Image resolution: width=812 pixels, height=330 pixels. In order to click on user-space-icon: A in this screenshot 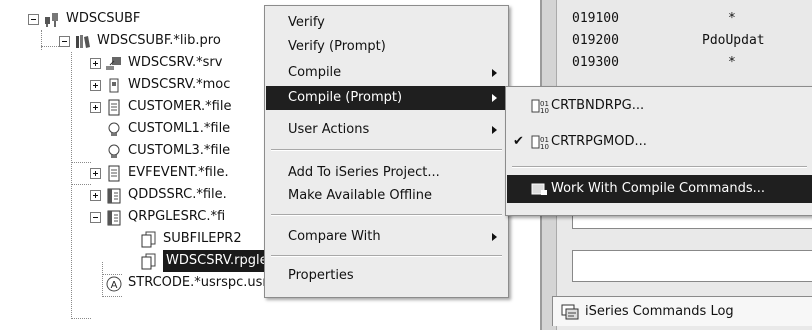, I will do `click(114, 283)`.